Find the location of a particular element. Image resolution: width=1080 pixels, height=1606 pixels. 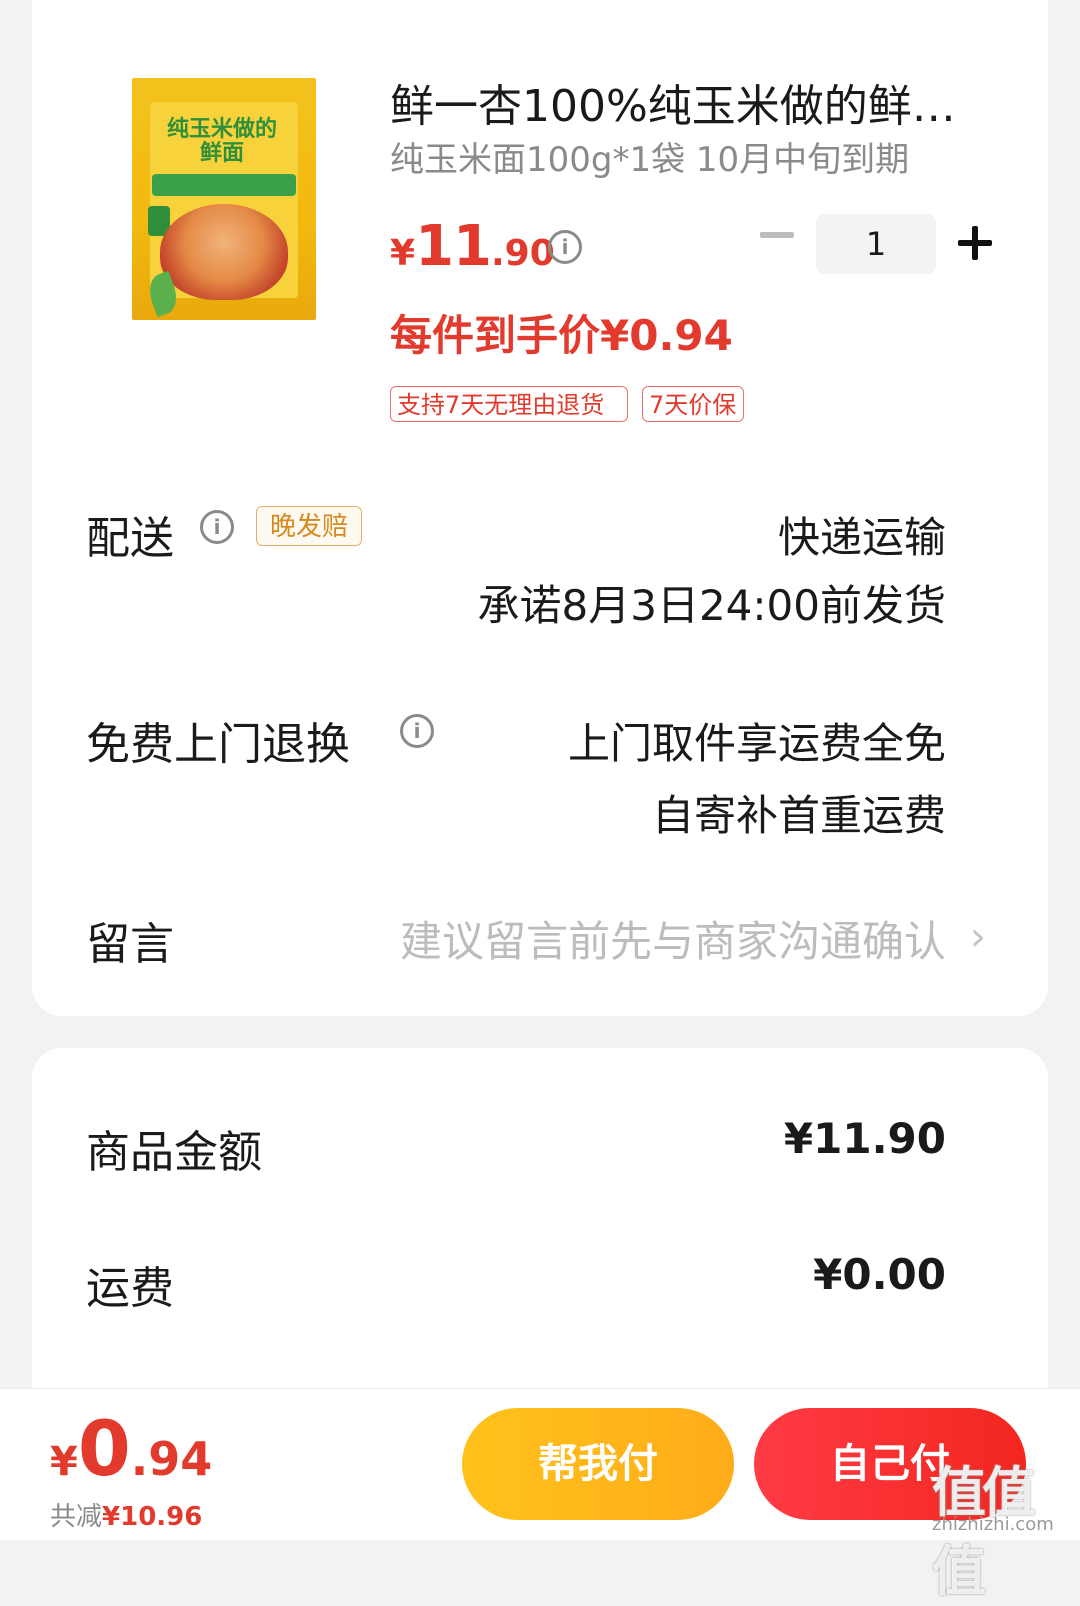

package-title: 纯玉米做的鲜面 is located at coordinates (221, 141).